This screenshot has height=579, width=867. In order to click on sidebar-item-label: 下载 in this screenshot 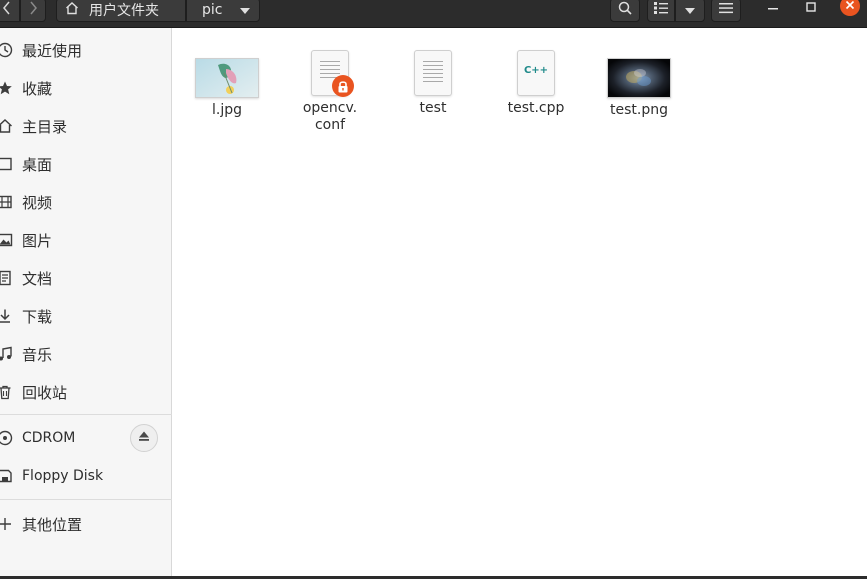, I will do `click(37, 316)`.